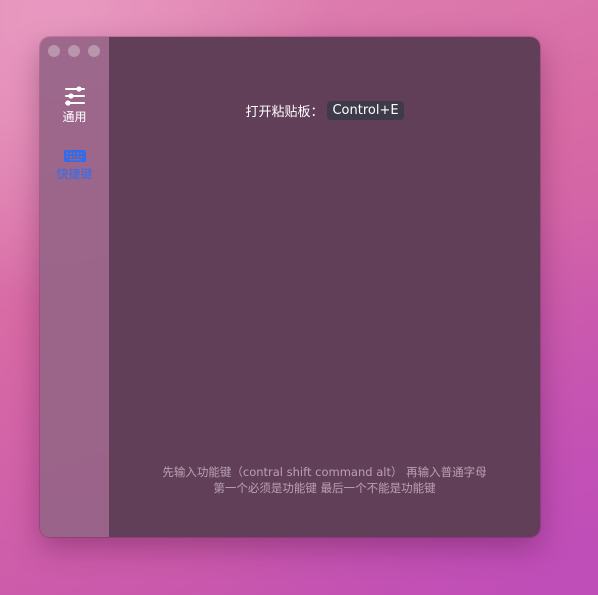 This screenshot has height=595, width=598. Describe the element at coordinates (54, 51) in the screenshot. I see `close-window-button` at that location.